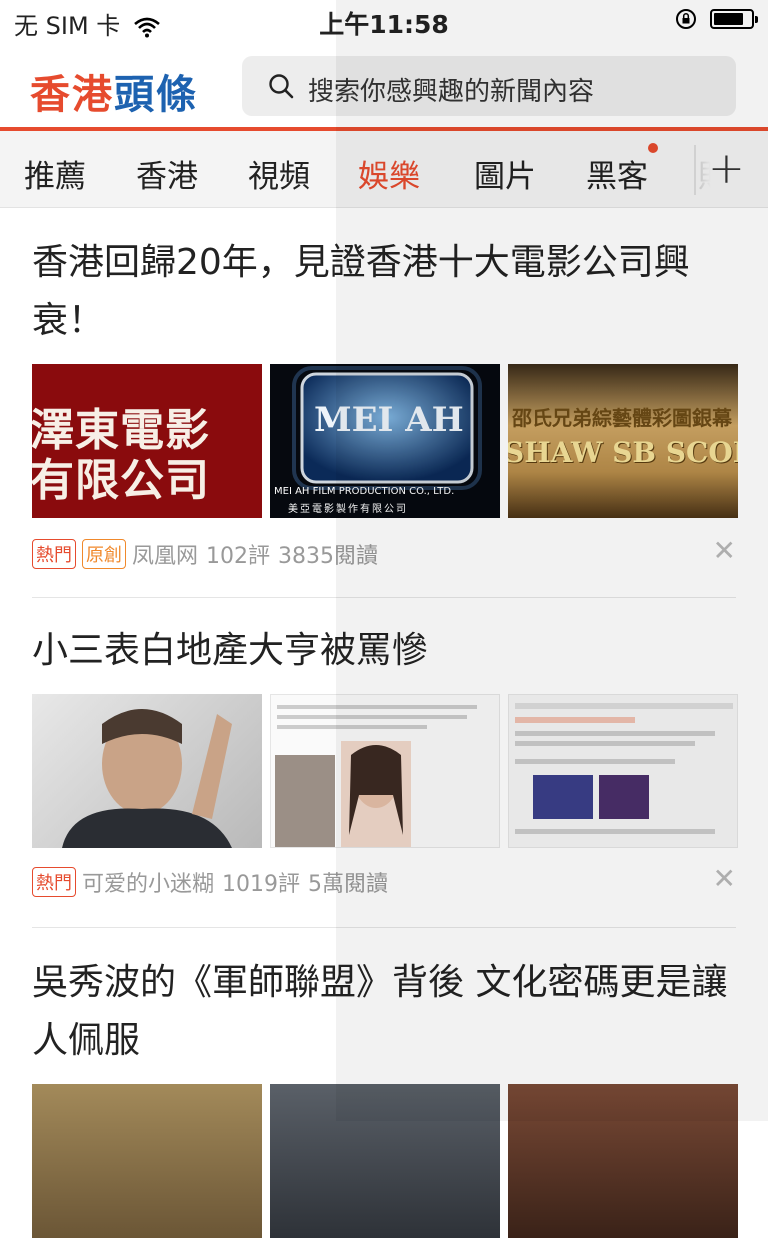 The width and height of the screenshot is (768, 1238). Describe the element at coordinates (167, 173) in the screenshot. I see `tab-hongkong: 香港` at that location.